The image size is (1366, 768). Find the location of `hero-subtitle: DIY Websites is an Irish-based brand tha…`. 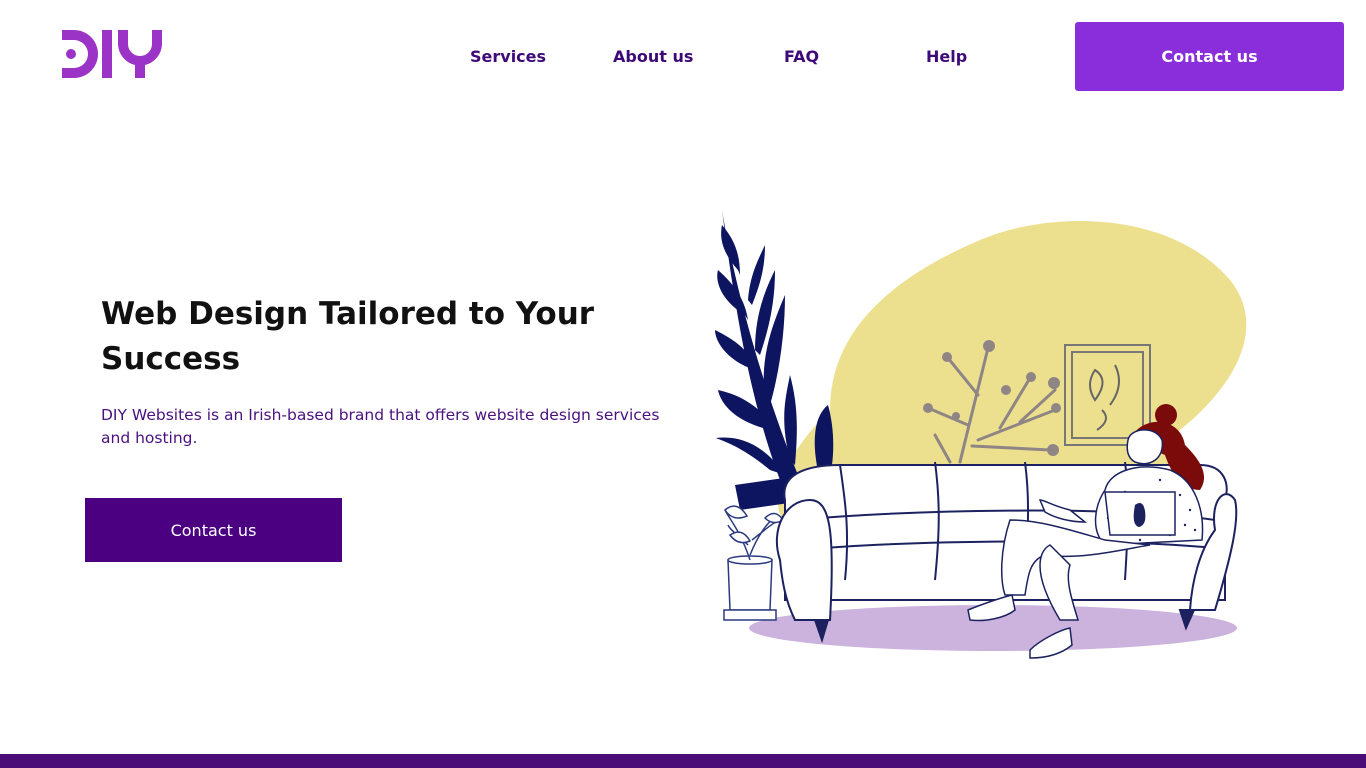

hero-subtitle: DIY Websites is an Irish-based brand tha… is located at coordinates (380, 426).